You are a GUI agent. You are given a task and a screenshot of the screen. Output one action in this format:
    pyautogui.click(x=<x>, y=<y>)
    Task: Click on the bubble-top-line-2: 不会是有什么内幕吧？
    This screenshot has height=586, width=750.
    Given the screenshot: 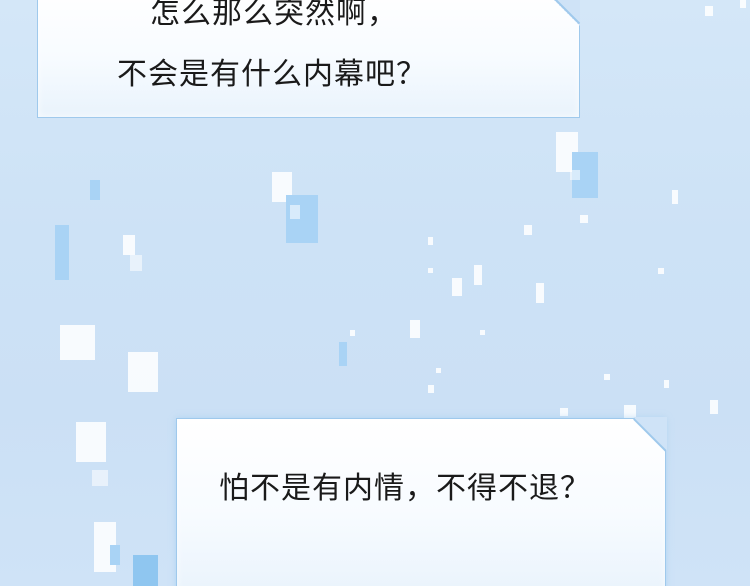 What is the action you would take?
    pyautogui.click(x=272, y=74)
    